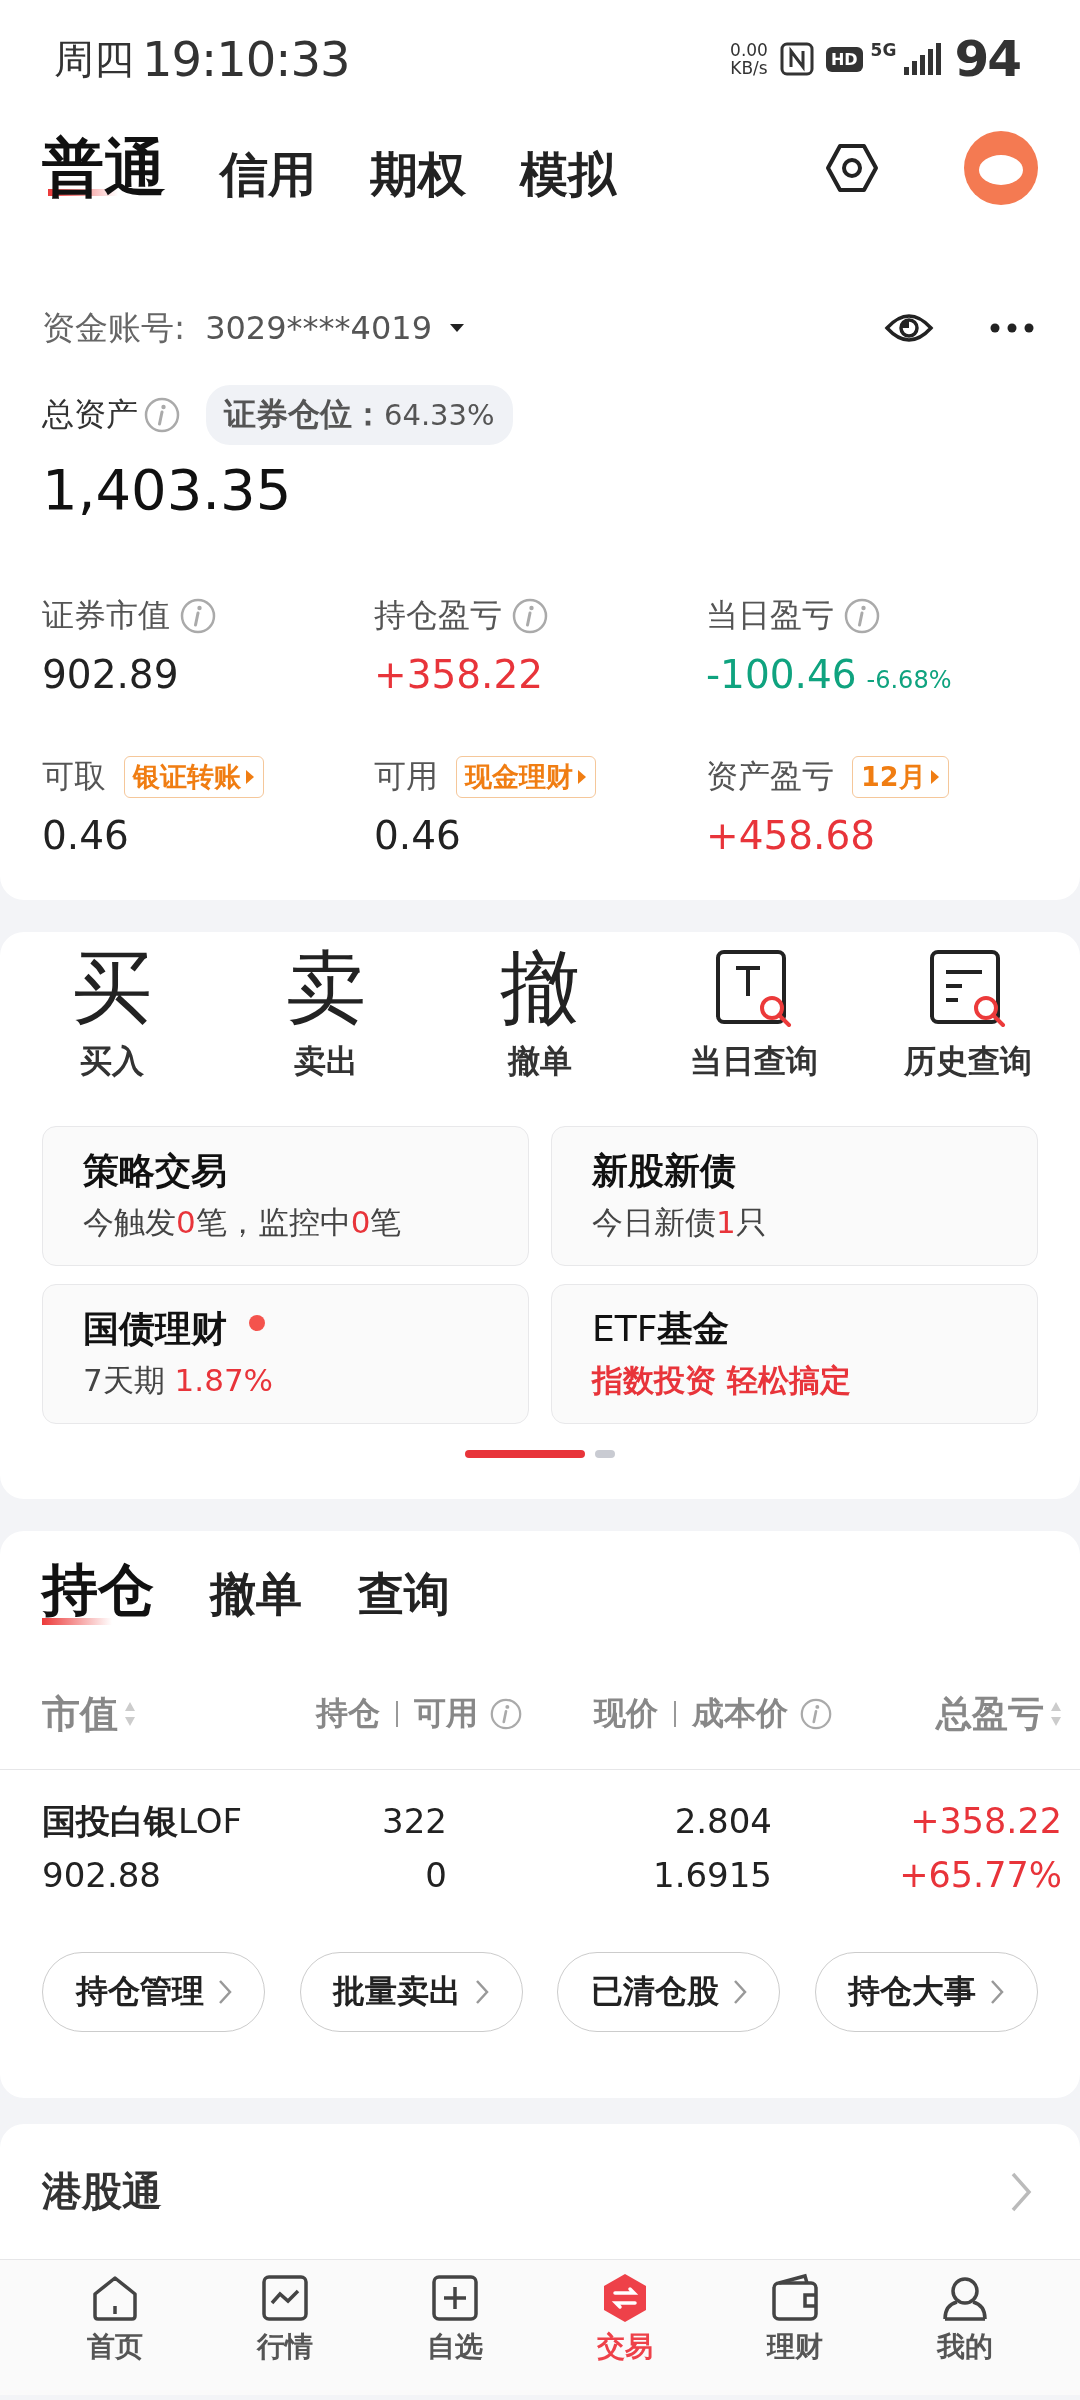 The image size is (1080, 2400). Describe the element at coordinates (318, 328) in the screenshot. I see `account-number: 3029****4019` at that location.